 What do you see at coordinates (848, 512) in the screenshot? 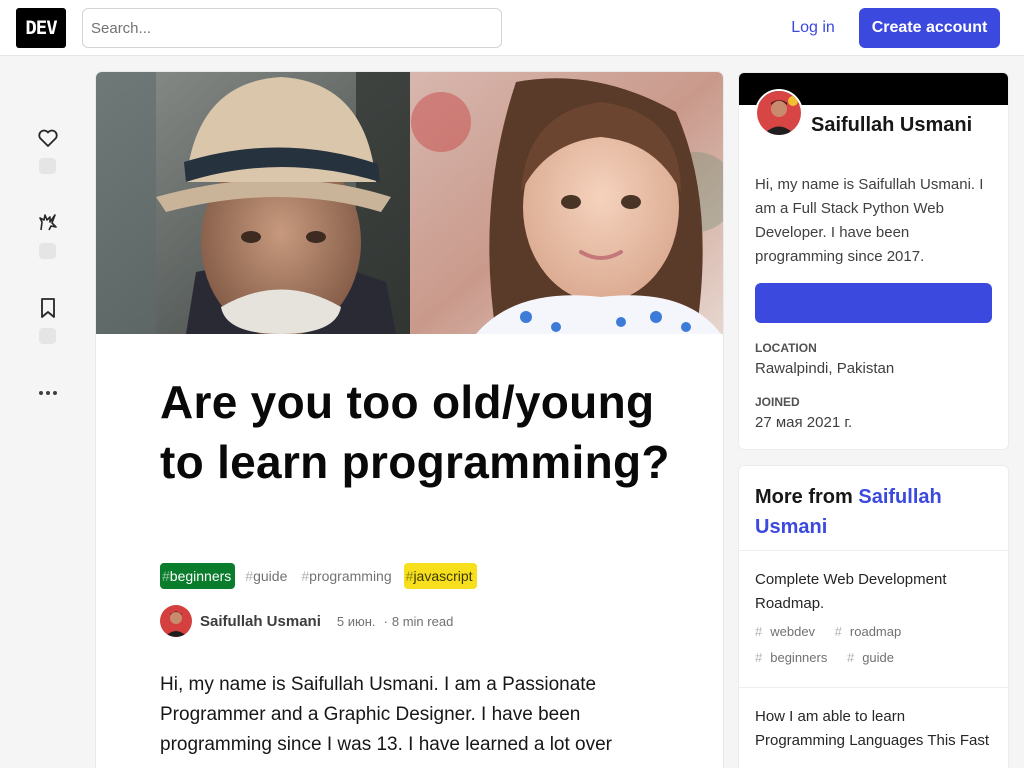
I see `more-from-heading: More from Saifullah Usmani` at bounding box center [848, 512].